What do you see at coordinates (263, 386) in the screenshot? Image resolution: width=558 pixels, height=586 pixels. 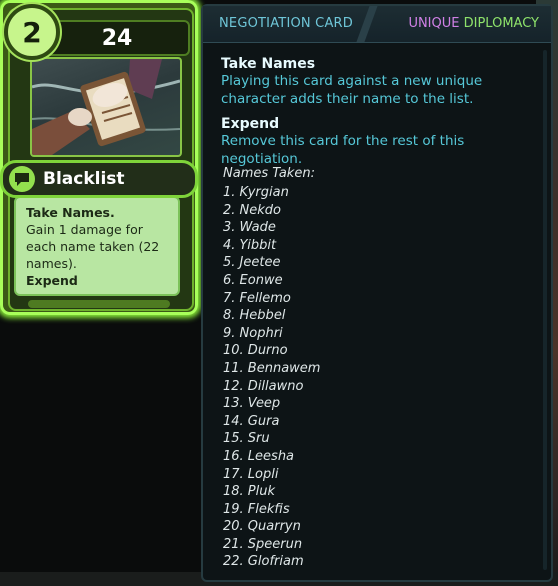 I see `name-entry: 12. Dillawno` at bounding box center [263, 386].